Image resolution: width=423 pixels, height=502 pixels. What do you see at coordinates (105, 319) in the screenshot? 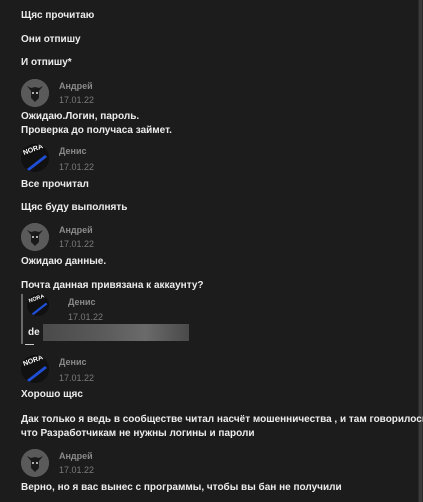
I see `quoted-message: NORA Денис 17.01.22 de` at bounding box center [105, 319].